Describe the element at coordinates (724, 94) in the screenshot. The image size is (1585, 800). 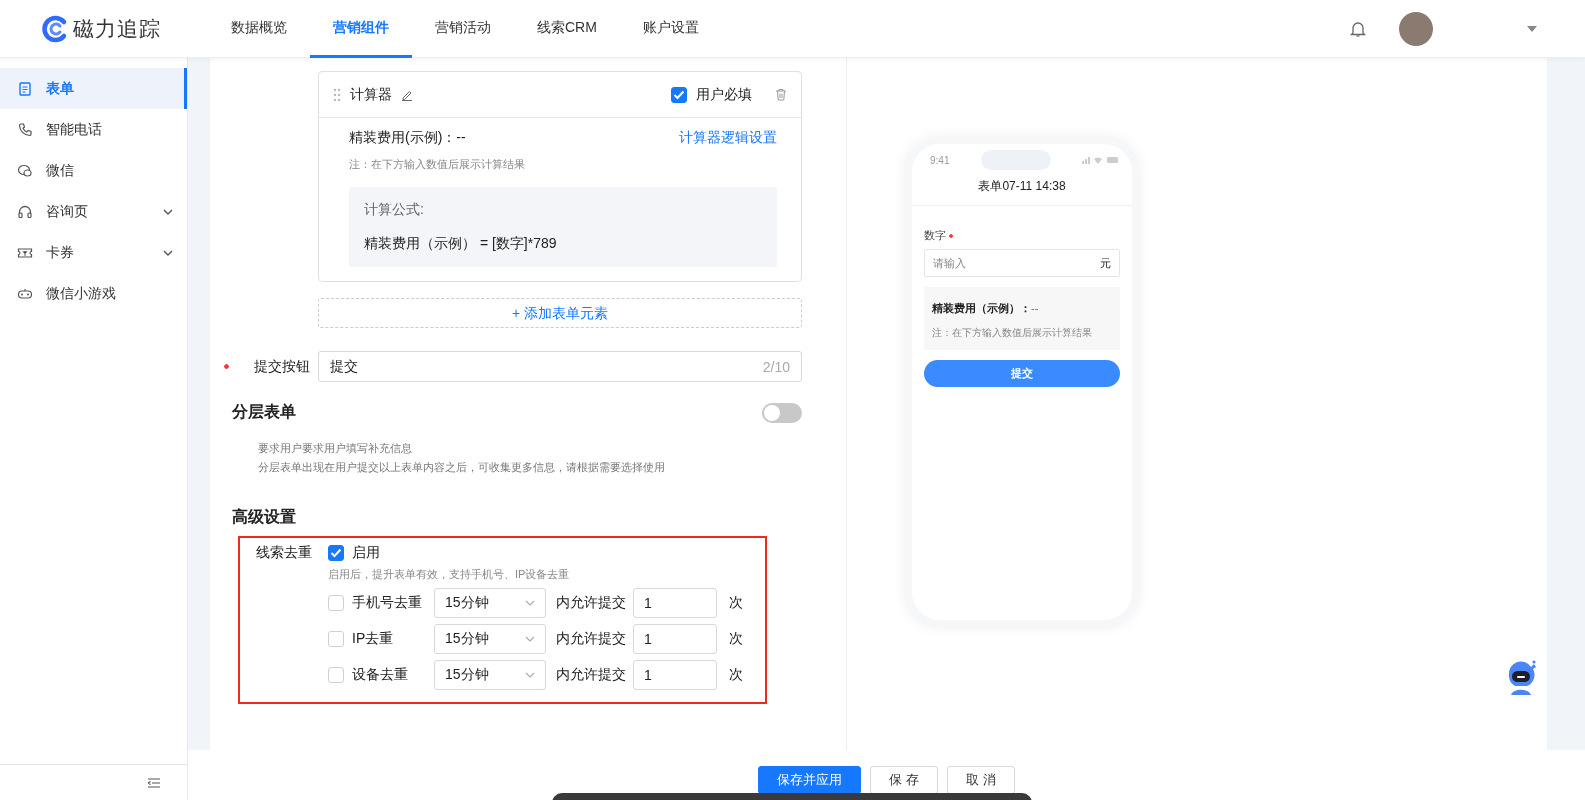
I see `checkbox-label: 用户必填` at that location.